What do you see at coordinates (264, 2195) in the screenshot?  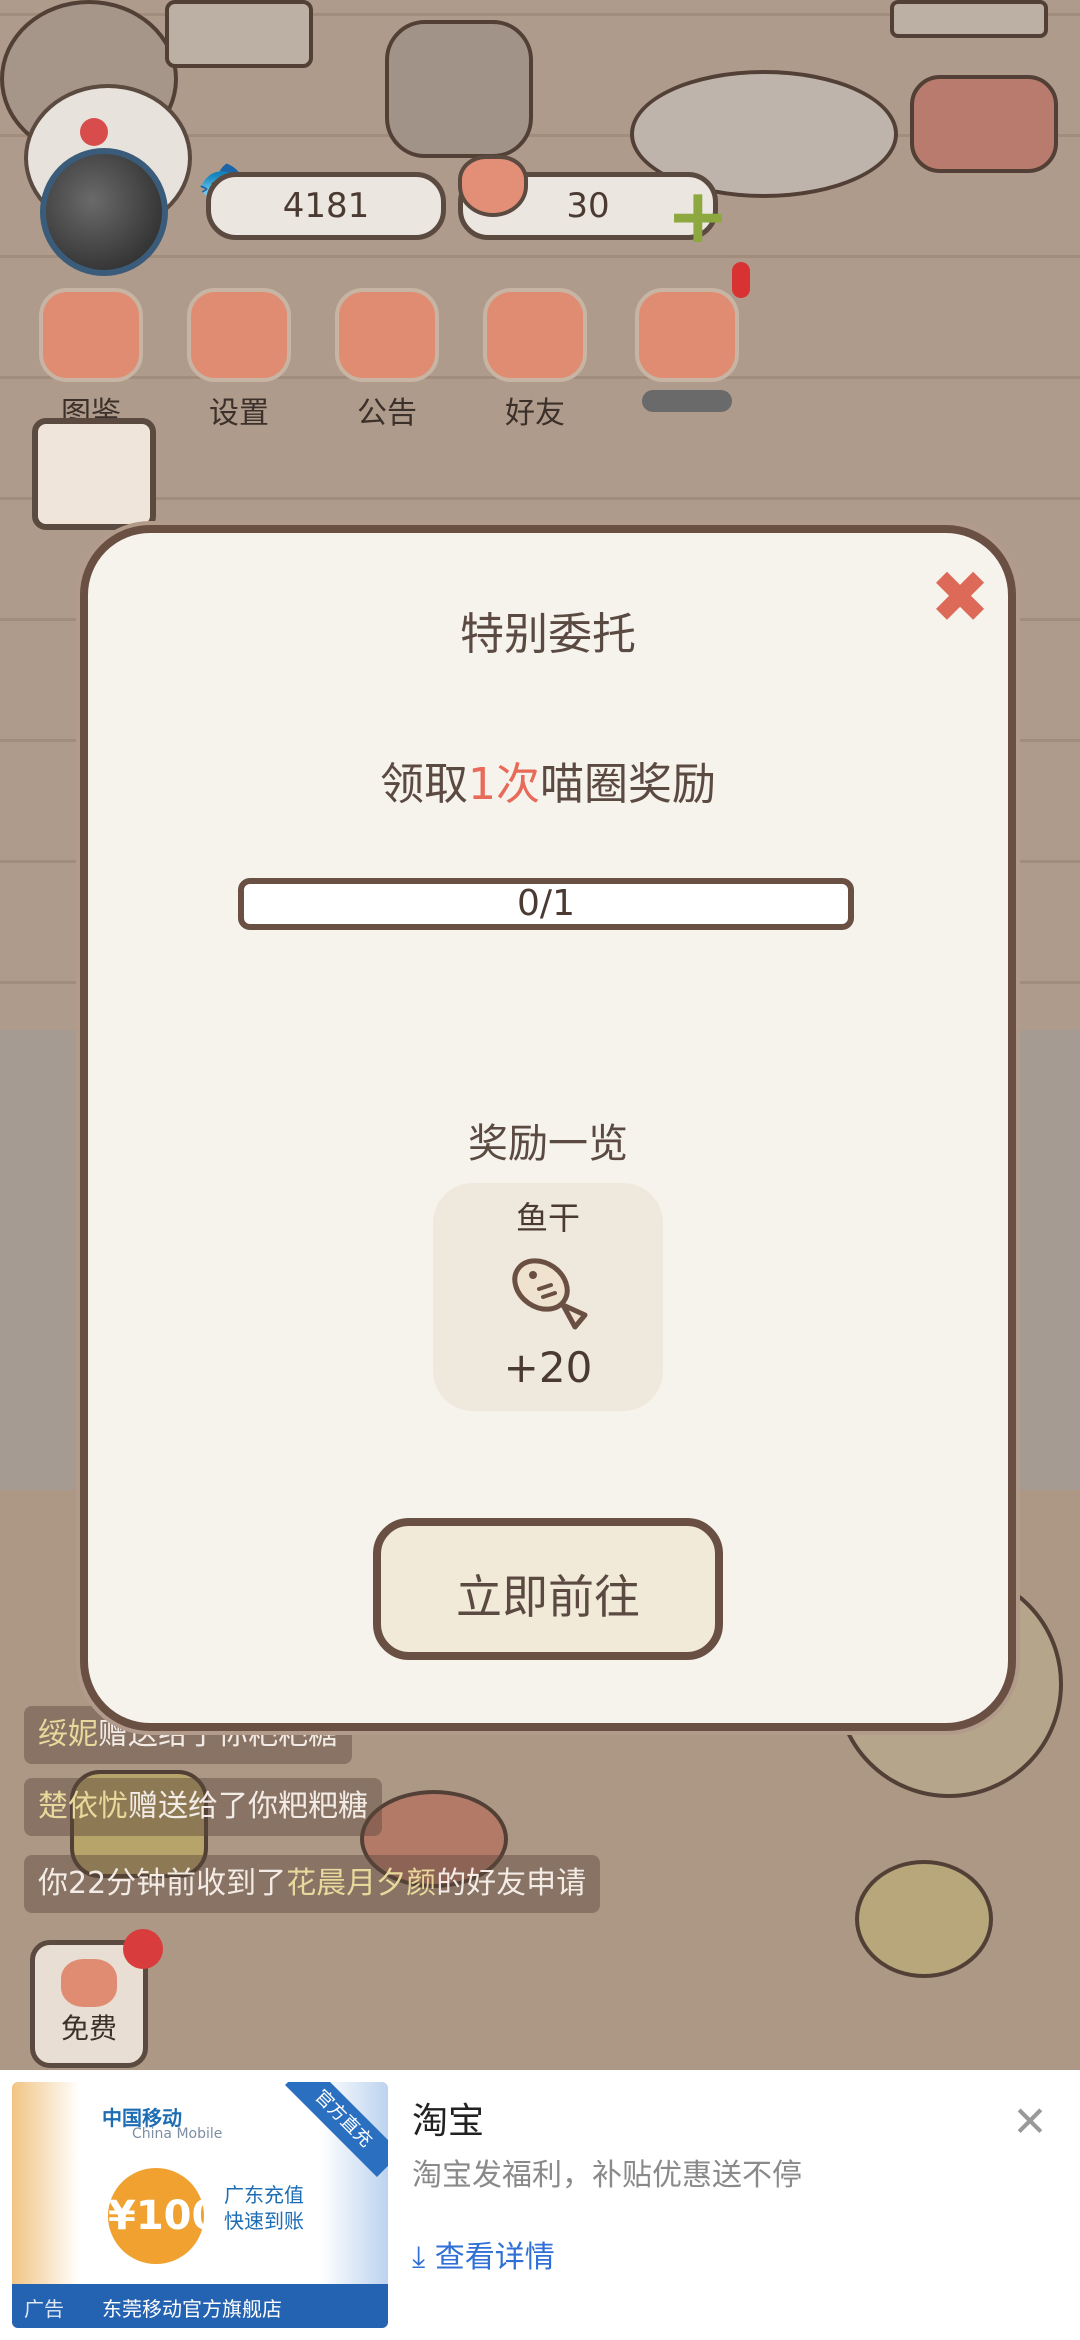 I see `promo-line1: 广东充值` at bounding box center [264, 2195].